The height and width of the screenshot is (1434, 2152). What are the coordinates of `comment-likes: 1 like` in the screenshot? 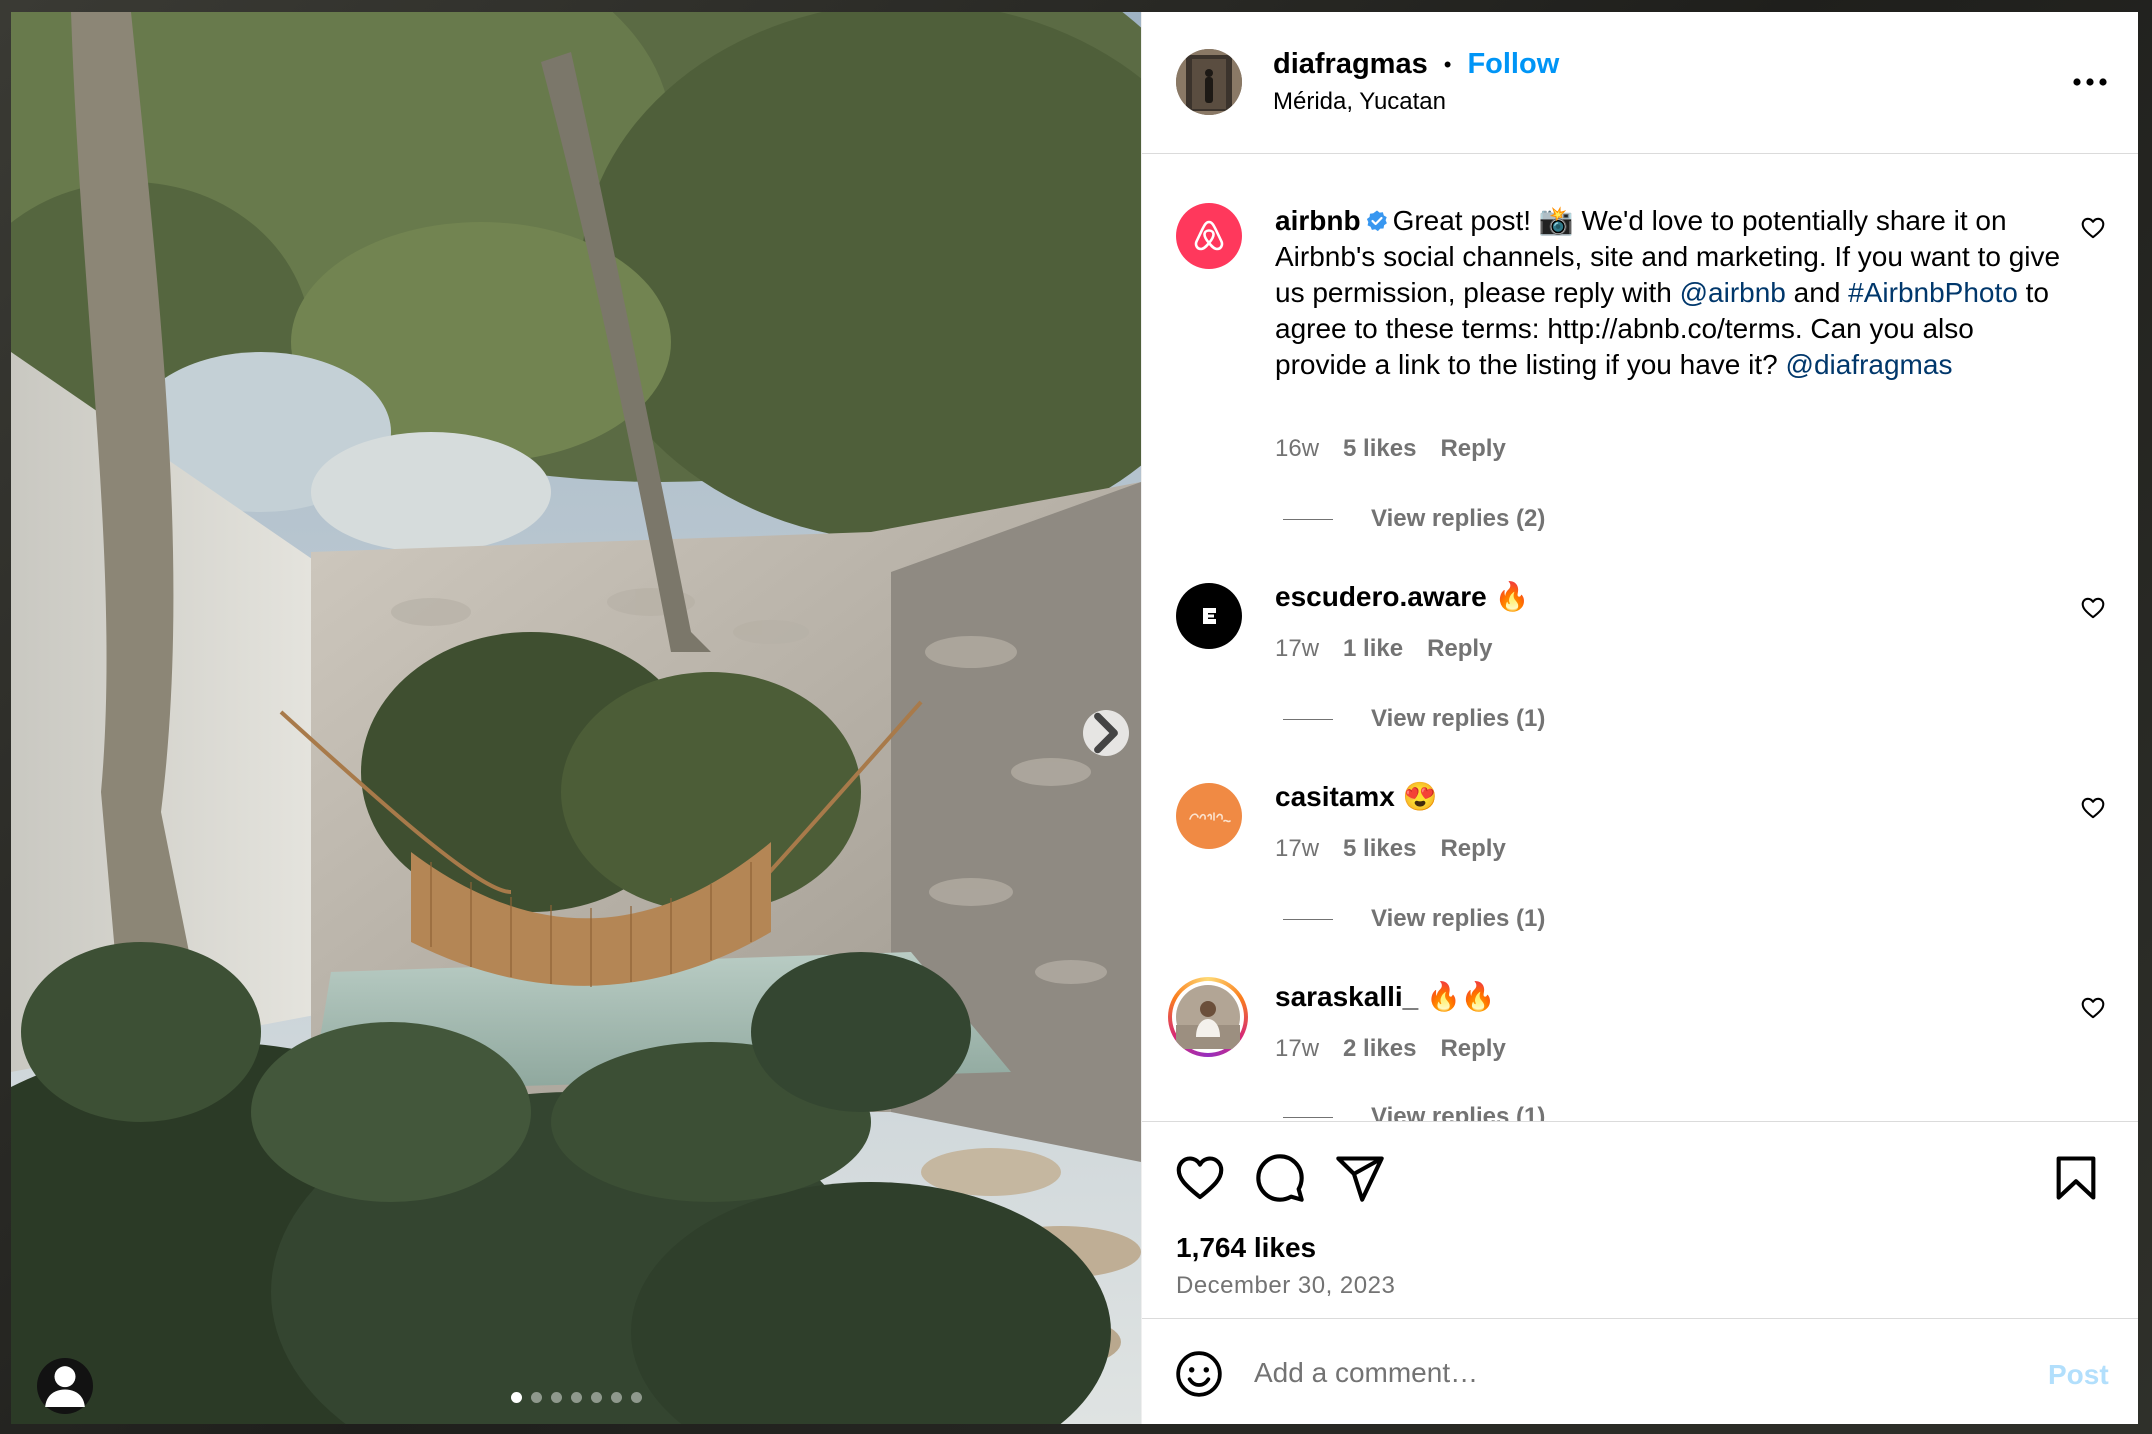 It's located at (1373, 649).